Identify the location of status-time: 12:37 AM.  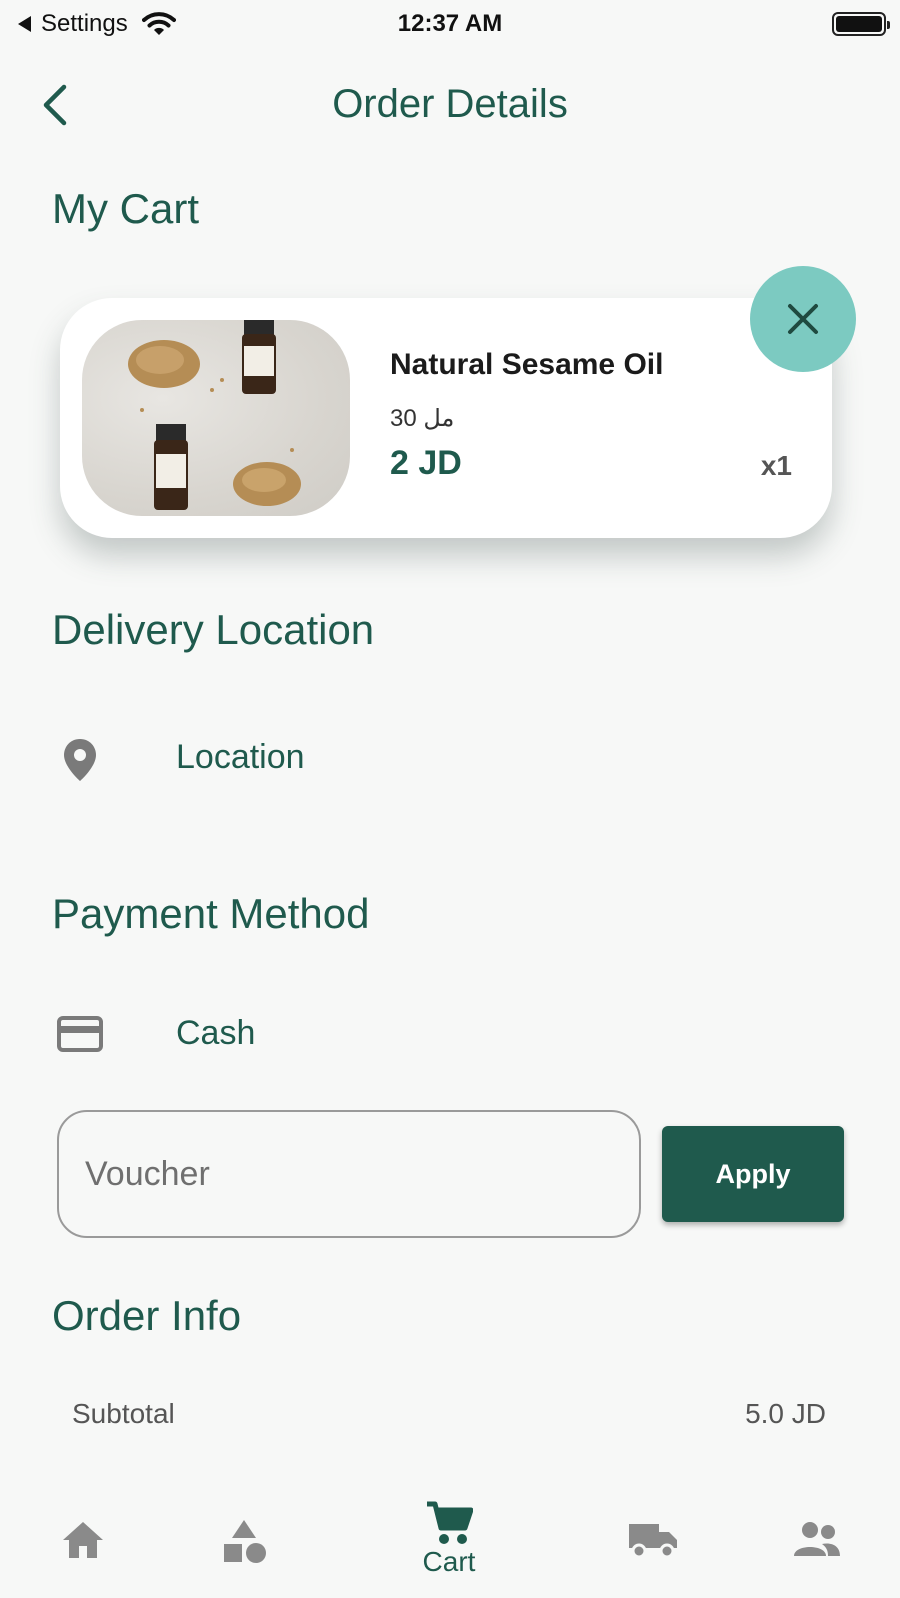
(450, 23).